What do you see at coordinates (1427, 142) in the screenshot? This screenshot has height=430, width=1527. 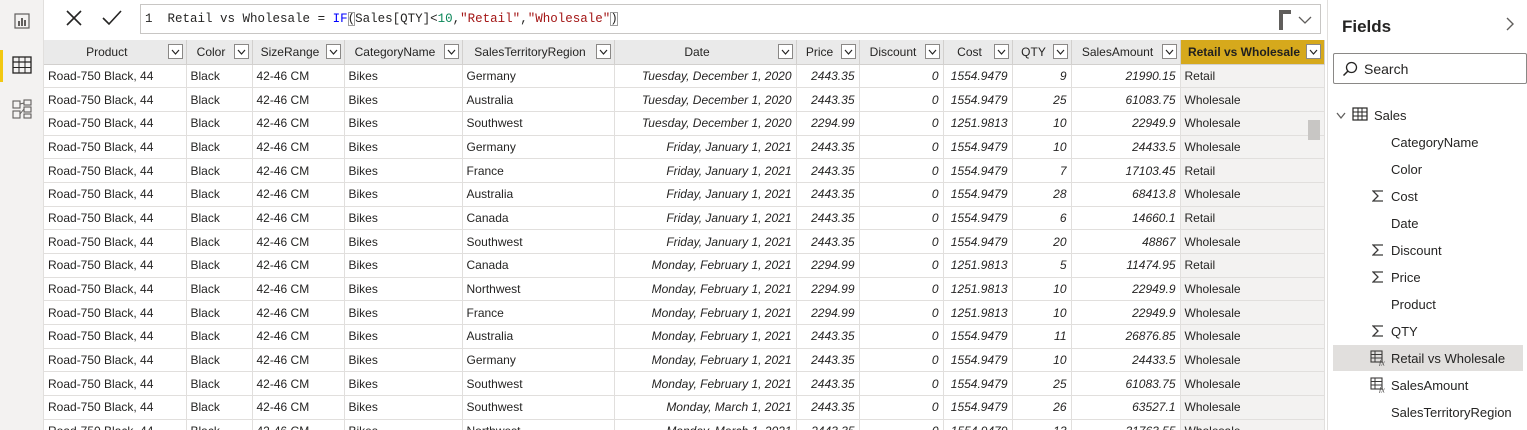 I see `field-item-categoryname: CategoryName` at bounding box center [1427, 142].